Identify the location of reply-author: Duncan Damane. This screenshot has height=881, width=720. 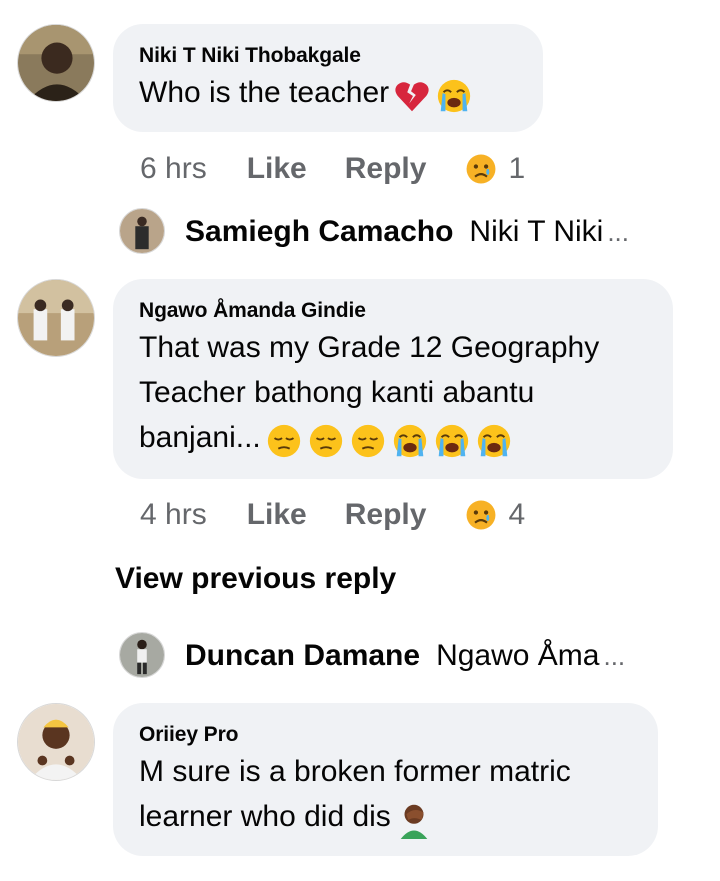
(302, 656).